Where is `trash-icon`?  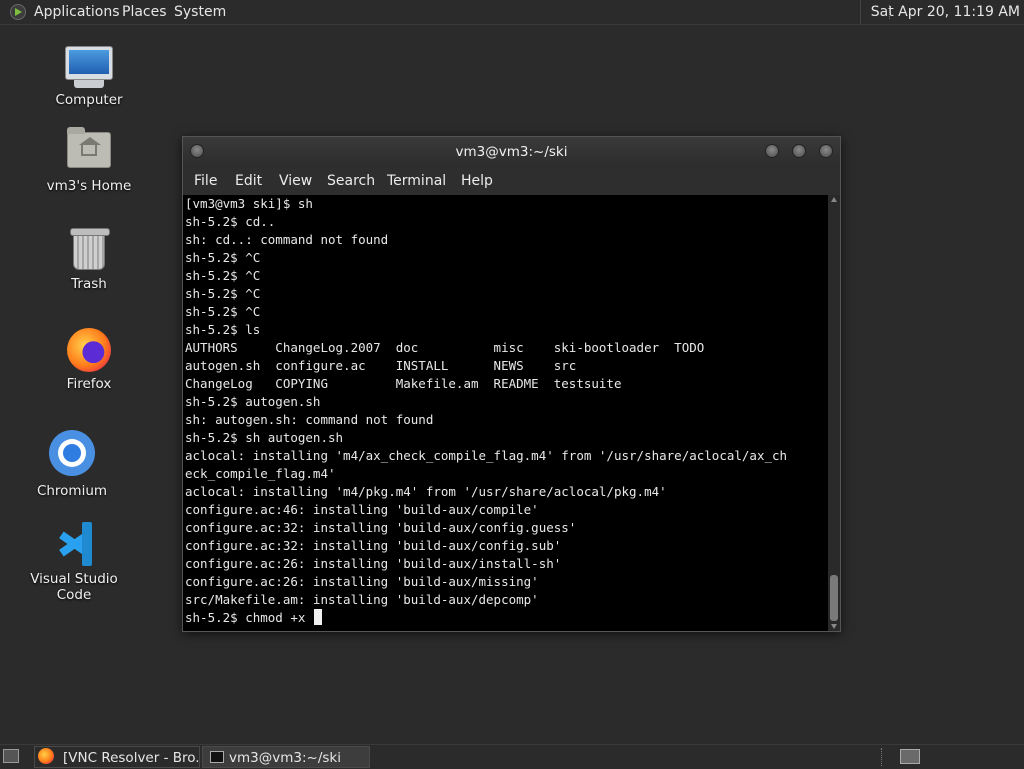 trash-icon is located at coordinates (90, 249).